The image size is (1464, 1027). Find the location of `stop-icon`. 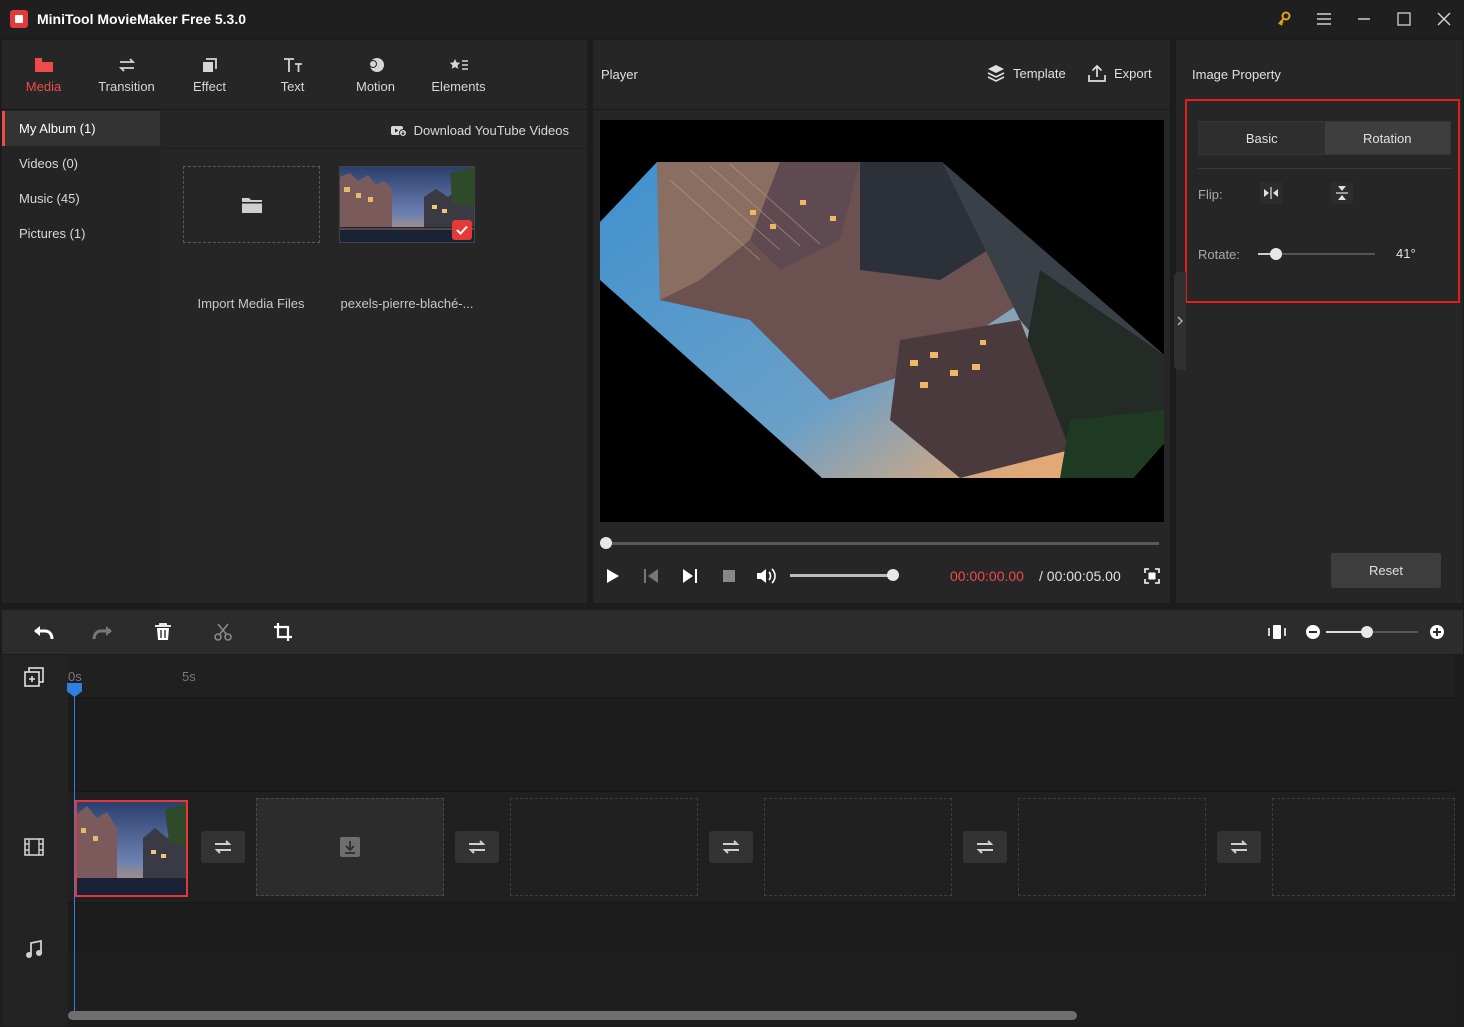

stop-icon is located at coordinates (729, 576).